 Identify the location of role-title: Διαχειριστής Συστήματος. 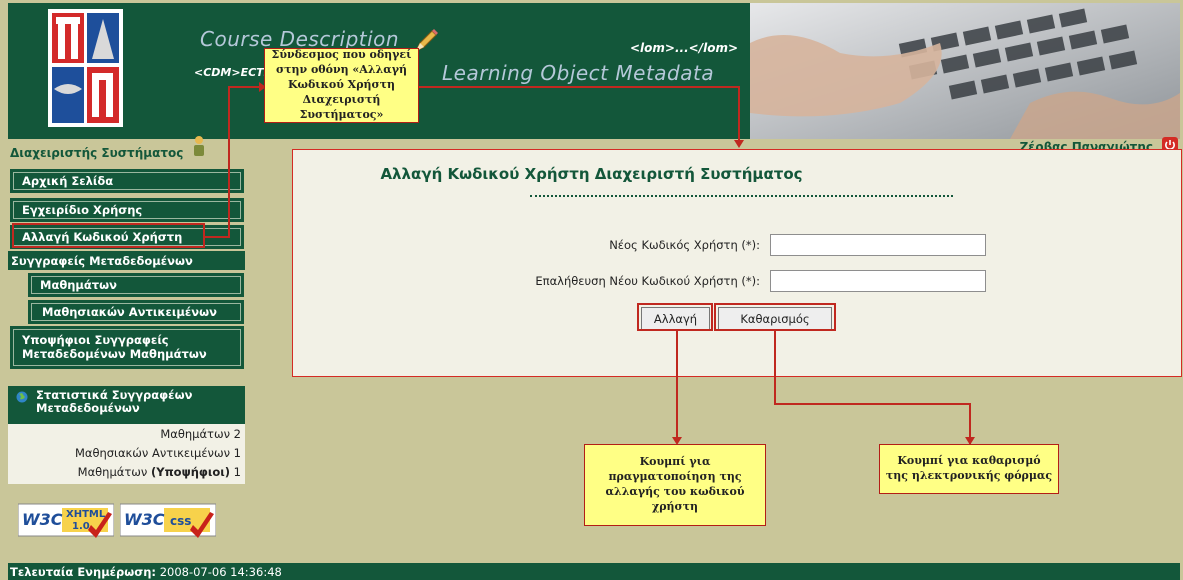
(97, 153).